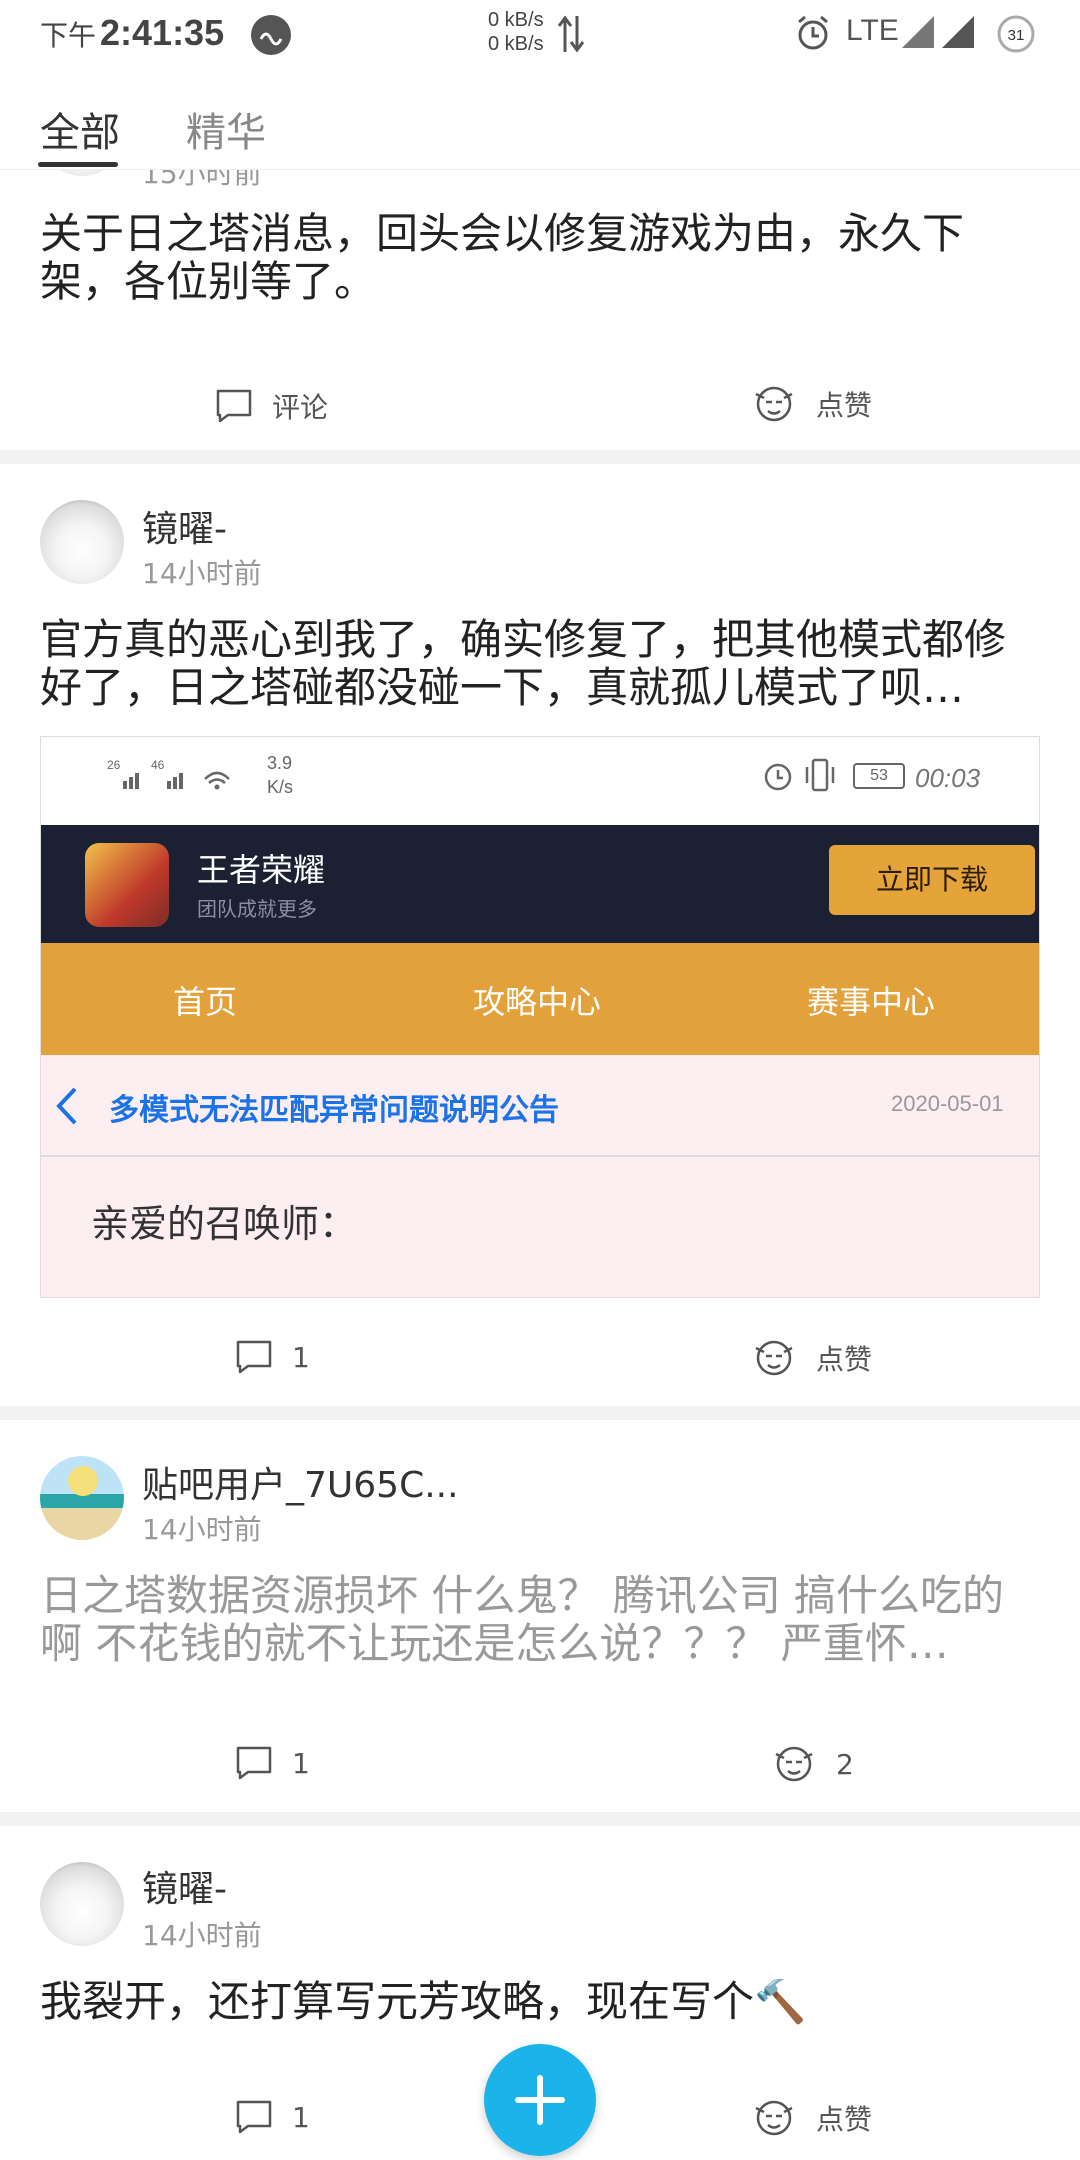 The width and height of the screenshot is (1080, 2160). Describe the element at coordinates (820, 777) in the screenshot. I see `embedded-vibrate-icon` at that location.